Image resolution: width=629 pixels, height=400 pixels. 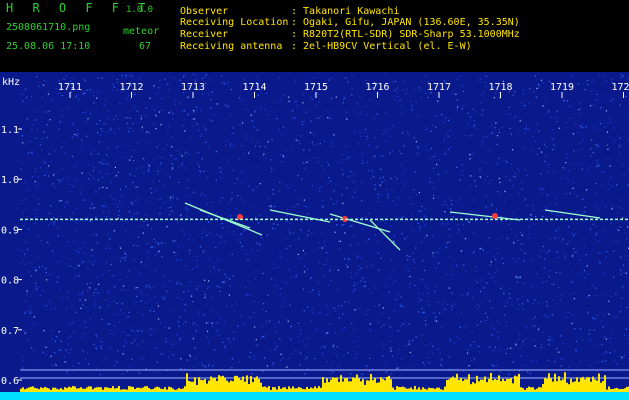 What do you see at coordinates (10, 230) in the screenshot?
I see `freq-tick-label: 0.9` at bounding box center [10, 230].